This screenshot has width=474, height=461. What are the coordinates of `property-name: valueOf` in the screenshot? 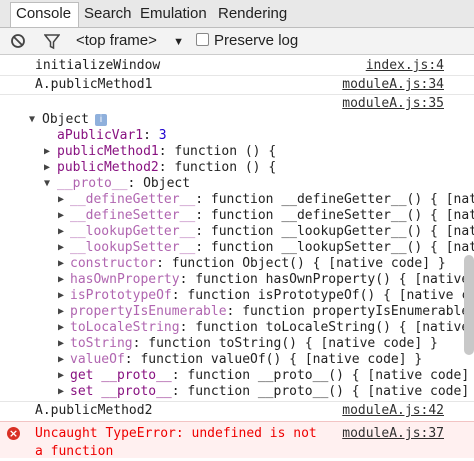 It's located at (97, 359).